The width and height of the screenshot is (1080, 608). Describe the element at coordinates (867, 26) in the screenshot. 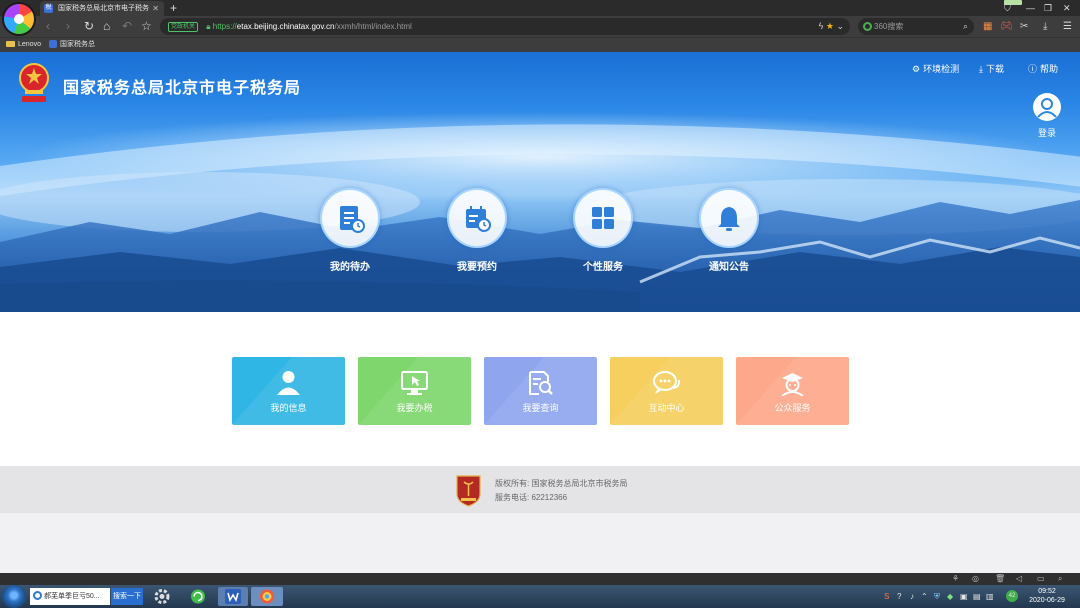

I see `search-engine-icon` at that location.